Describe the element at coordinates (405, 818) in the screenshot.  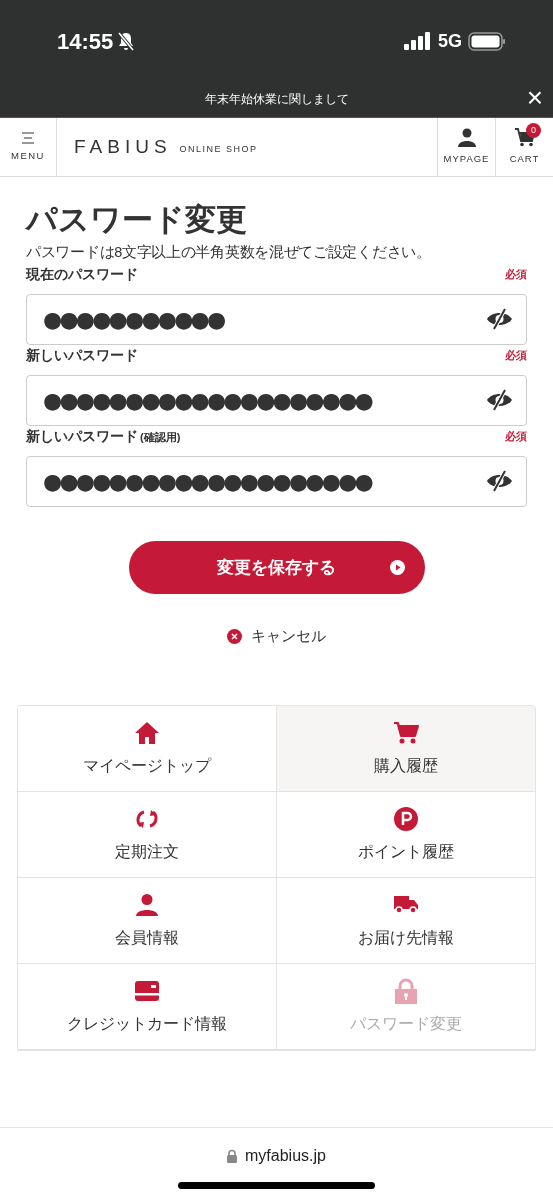
I see `points-icon` at that location.